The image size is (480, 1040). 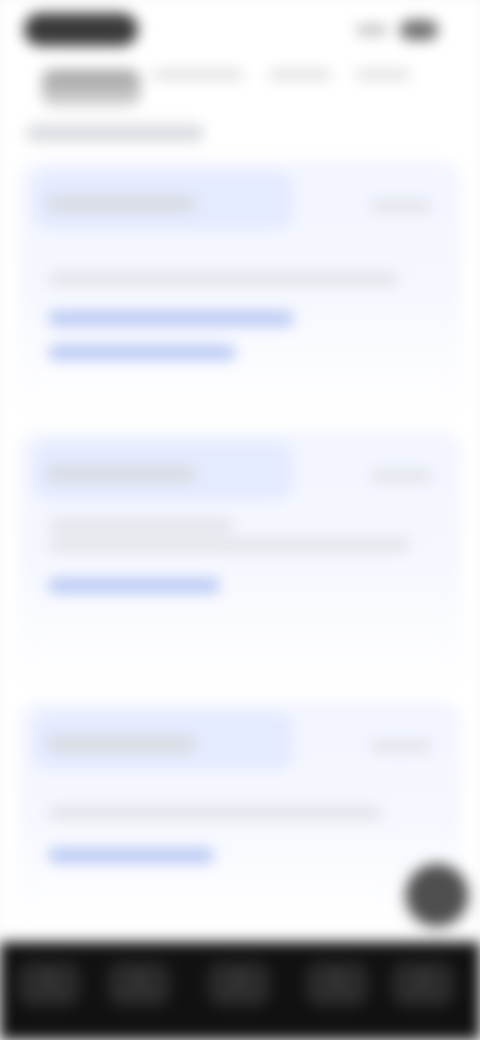 I want to click on bottom-navigation, so click(x=240, y=991).